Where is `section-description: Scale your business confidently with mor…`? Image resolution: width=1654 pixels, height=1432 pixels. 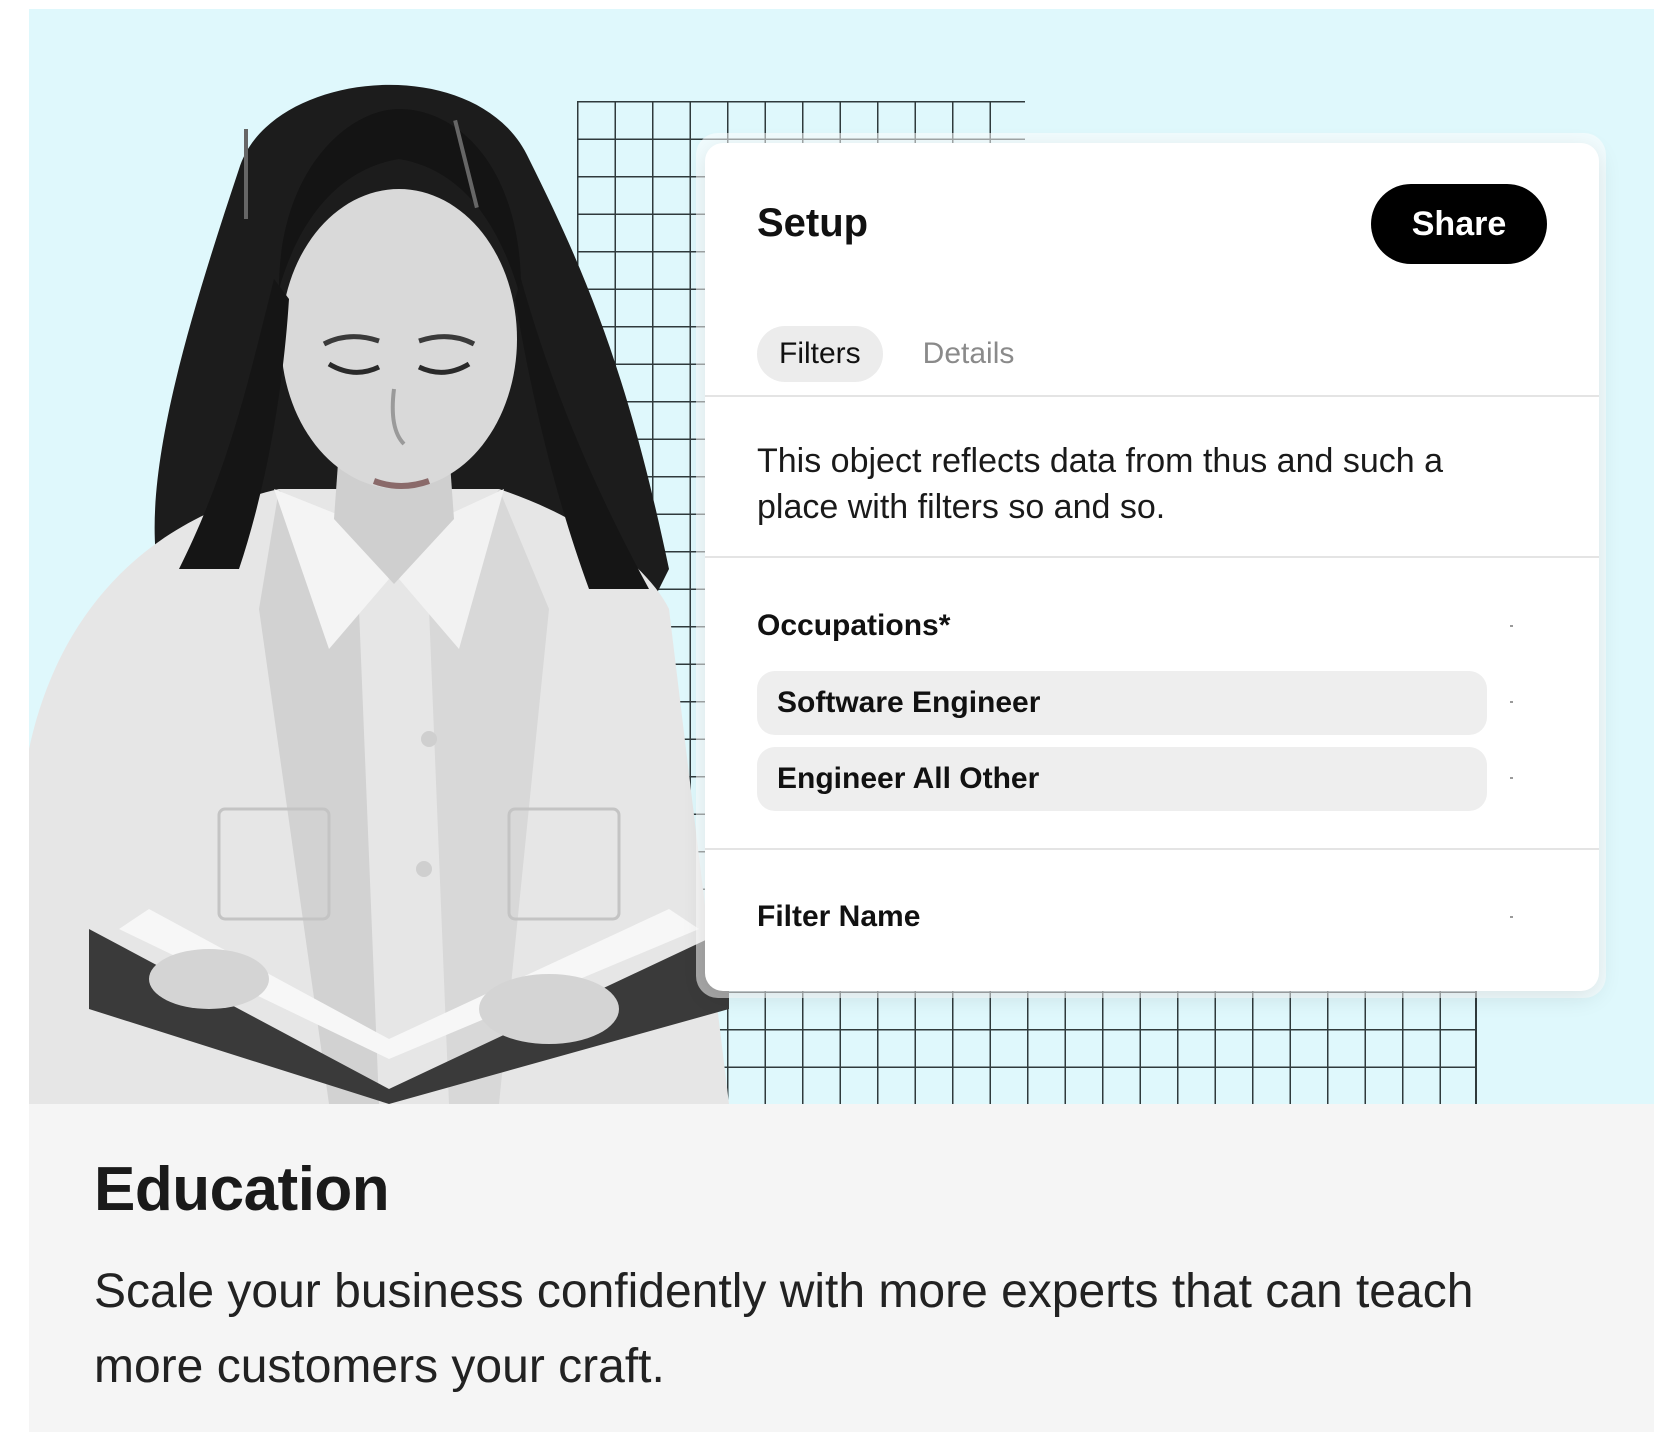 section-description: Scale your business confidently with mor… is located at coordinates (784, 1329).